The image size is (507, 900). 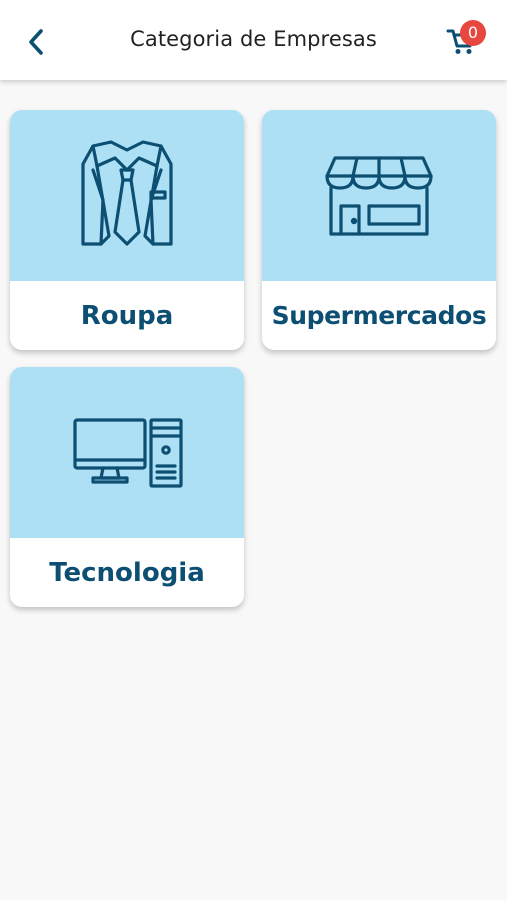 I want to click on page-title: Categoria de Empresas, so click(x=253, y=39).